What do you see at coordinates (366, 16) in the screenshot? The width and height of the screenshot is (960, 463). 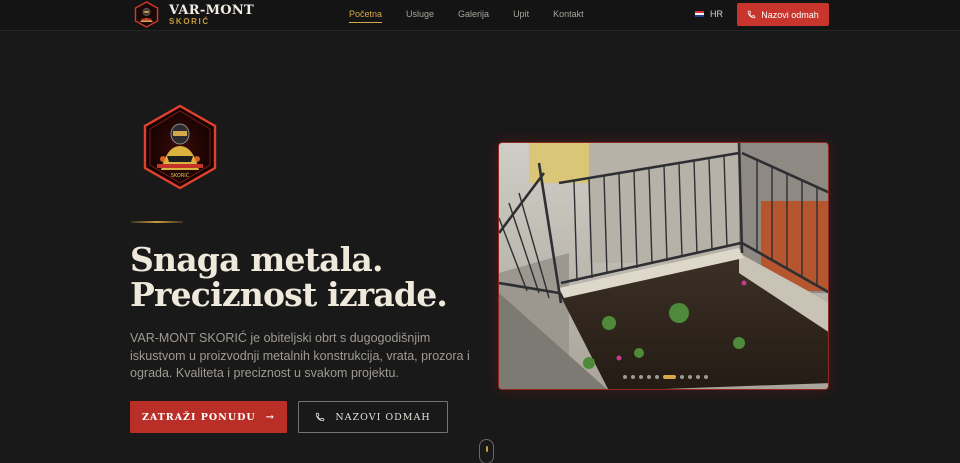 I see `nav-item-pocetna: Početna` at bounding box center [366, 16].